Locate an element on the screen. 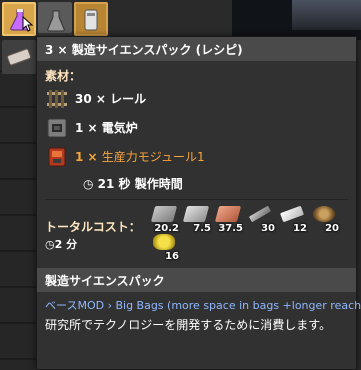 The height and width of the screenshot is (370, 361). description-title: 製造サイエンスパック is located at coordinates (196, 280).